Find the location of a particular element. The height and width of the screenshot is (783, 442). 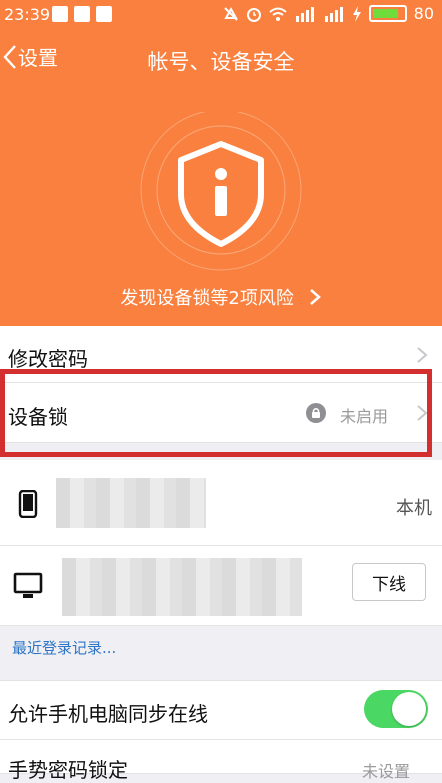

alarm-icon is located at coordinates (253, 14).